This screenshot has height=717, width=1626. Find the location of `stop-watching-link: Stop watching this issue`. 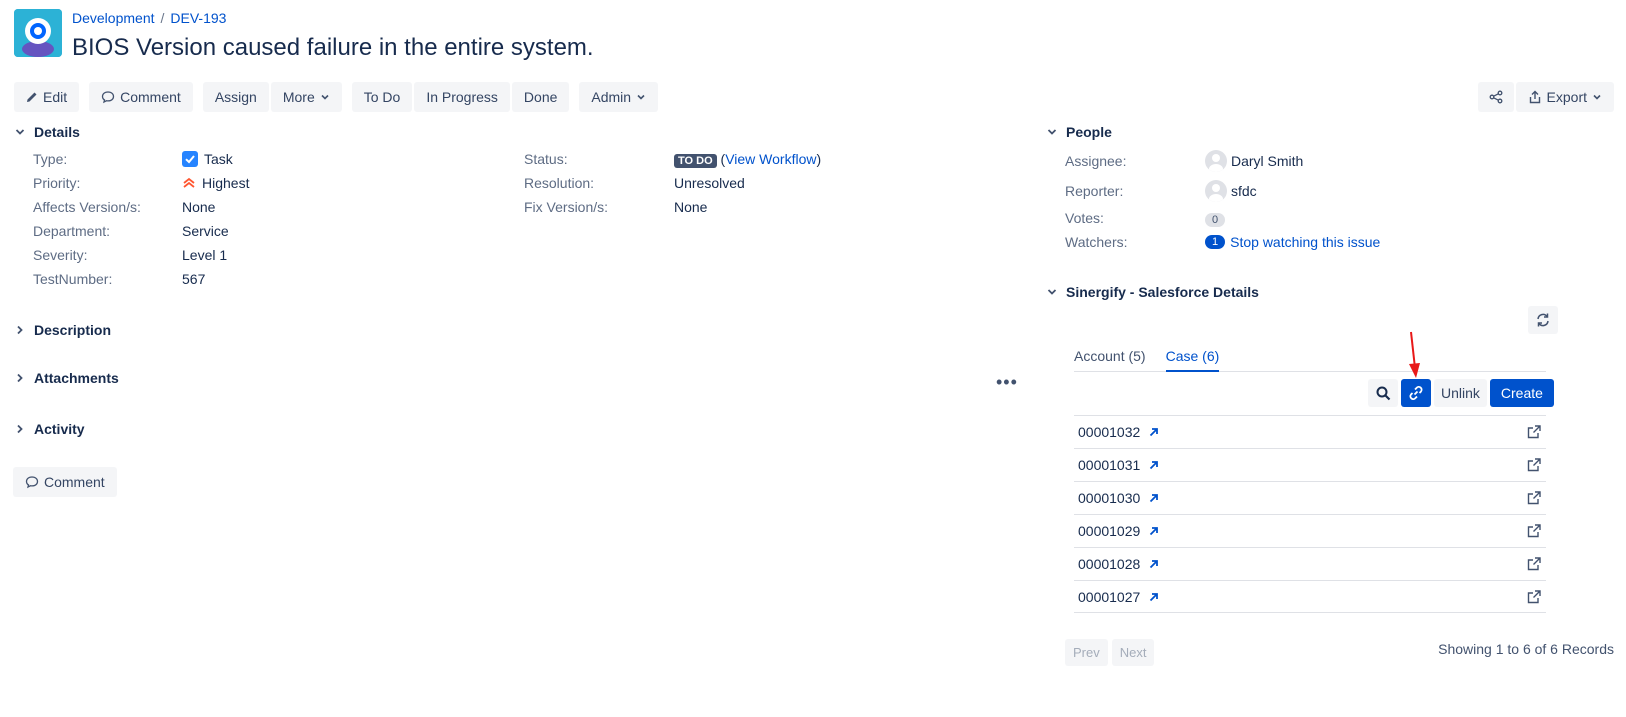

stop-watching-link: Stop watching this issue is located at coordinates (1305, 242).